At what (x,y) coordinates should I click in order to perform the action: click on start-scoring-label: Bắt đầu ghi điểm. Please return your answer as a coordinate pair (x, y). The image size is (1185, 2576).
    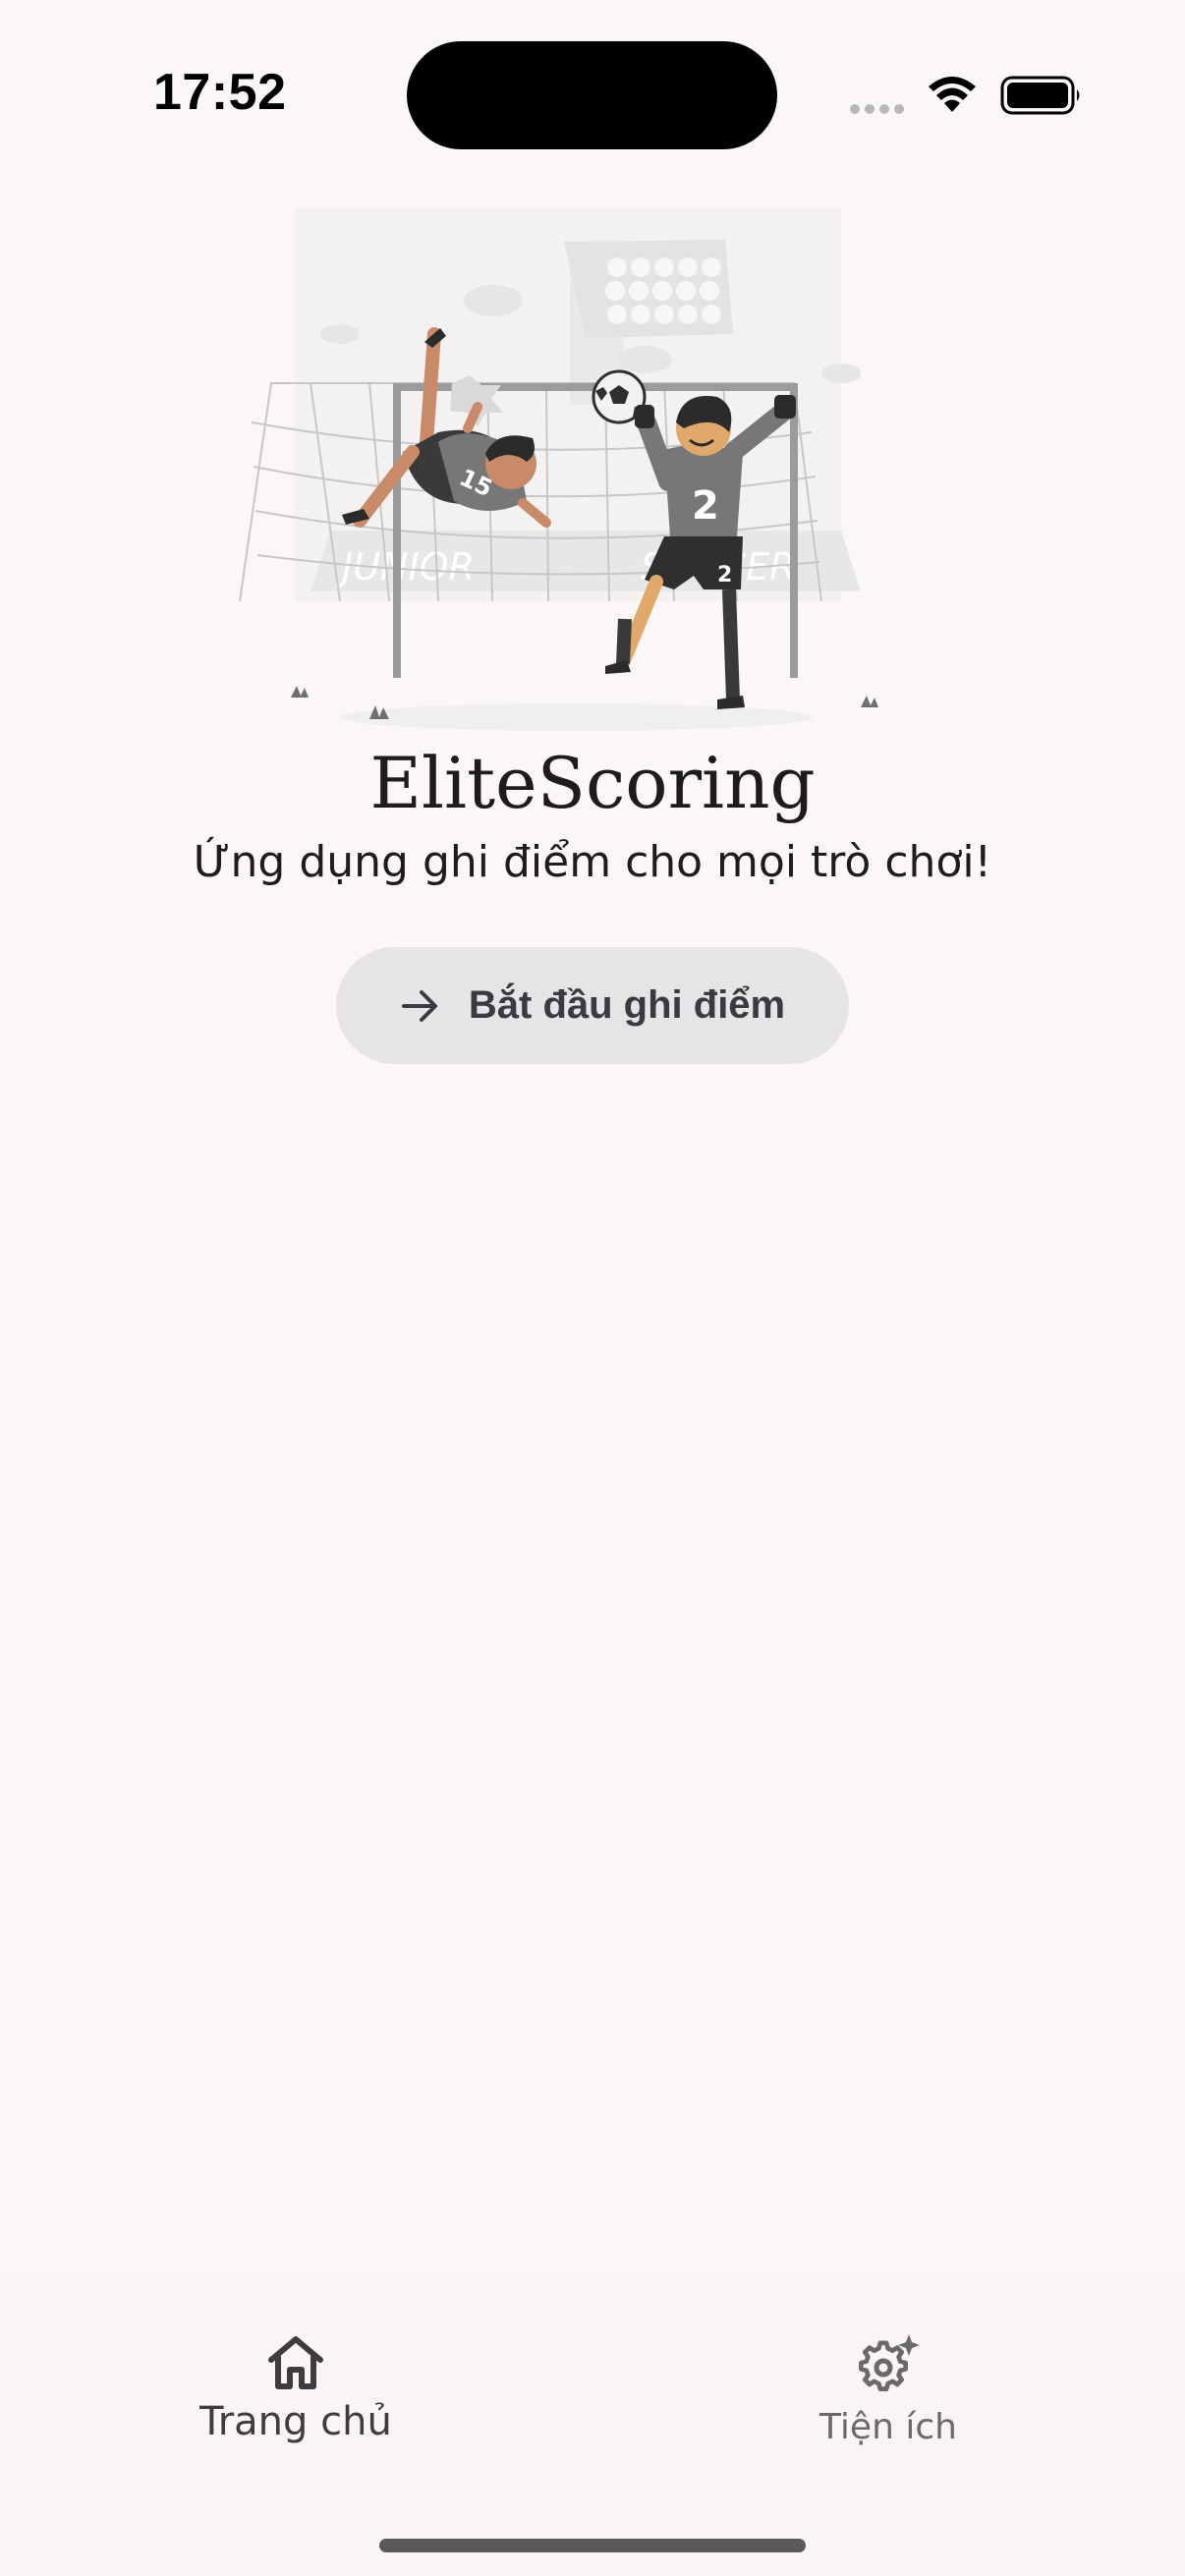
    Looking at the image, I should click on (627, 1005).